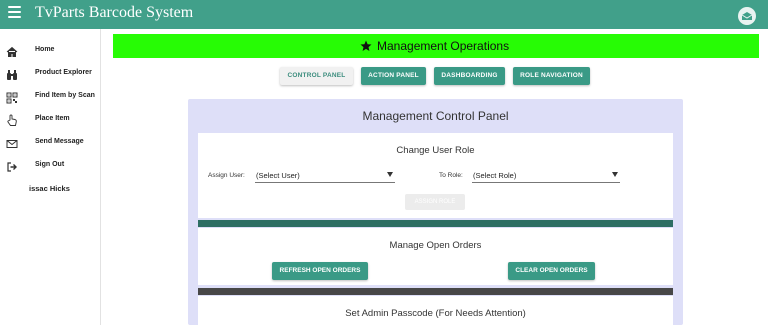 The image size is (768, 325). Describe the element at coordinates (13, 121) in the screenshot. I see `hand-pointer-icon` at that location.